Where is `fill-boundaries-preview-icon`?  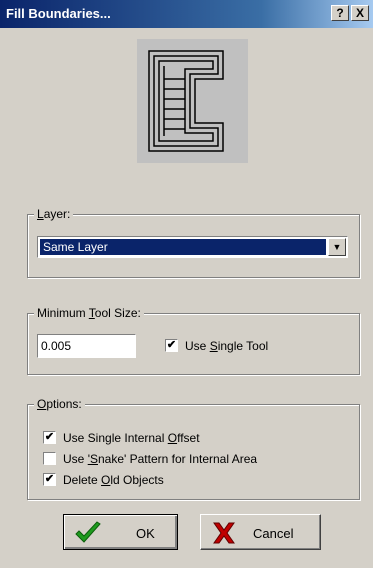
fill-boundaries-preview-icon is located at coordinates (186, 101).